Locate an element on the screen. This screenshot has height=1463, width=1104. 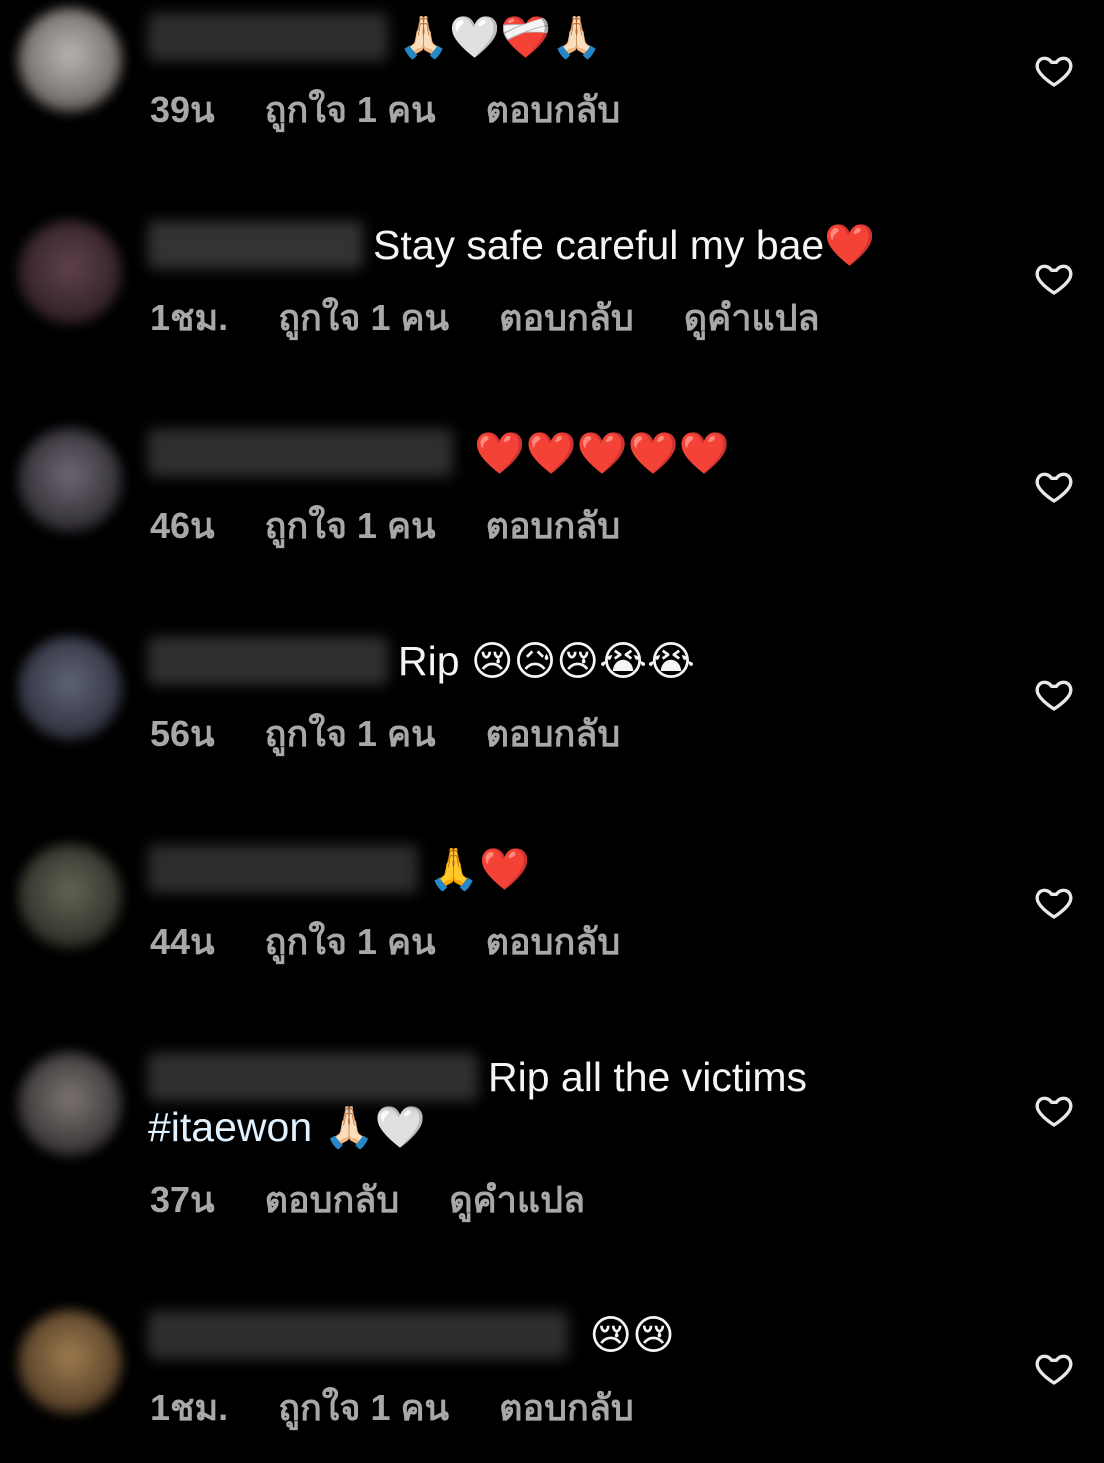
comment-item: 🙏❤️ 44น ถูกใจ 1 คน ตอบกลับ is located at coordinates (552, 936).